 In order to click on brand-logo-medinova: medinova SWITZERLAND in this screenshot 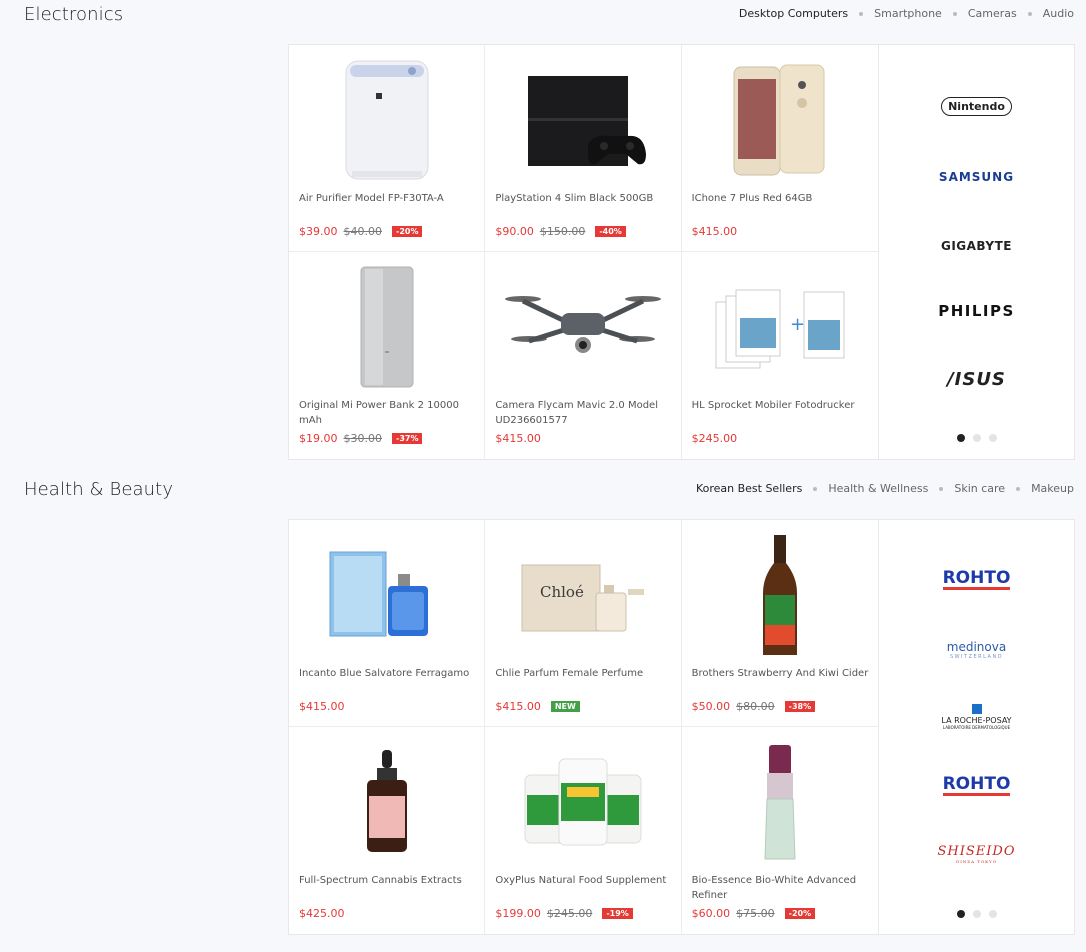, I will do `click(976, 650)`.